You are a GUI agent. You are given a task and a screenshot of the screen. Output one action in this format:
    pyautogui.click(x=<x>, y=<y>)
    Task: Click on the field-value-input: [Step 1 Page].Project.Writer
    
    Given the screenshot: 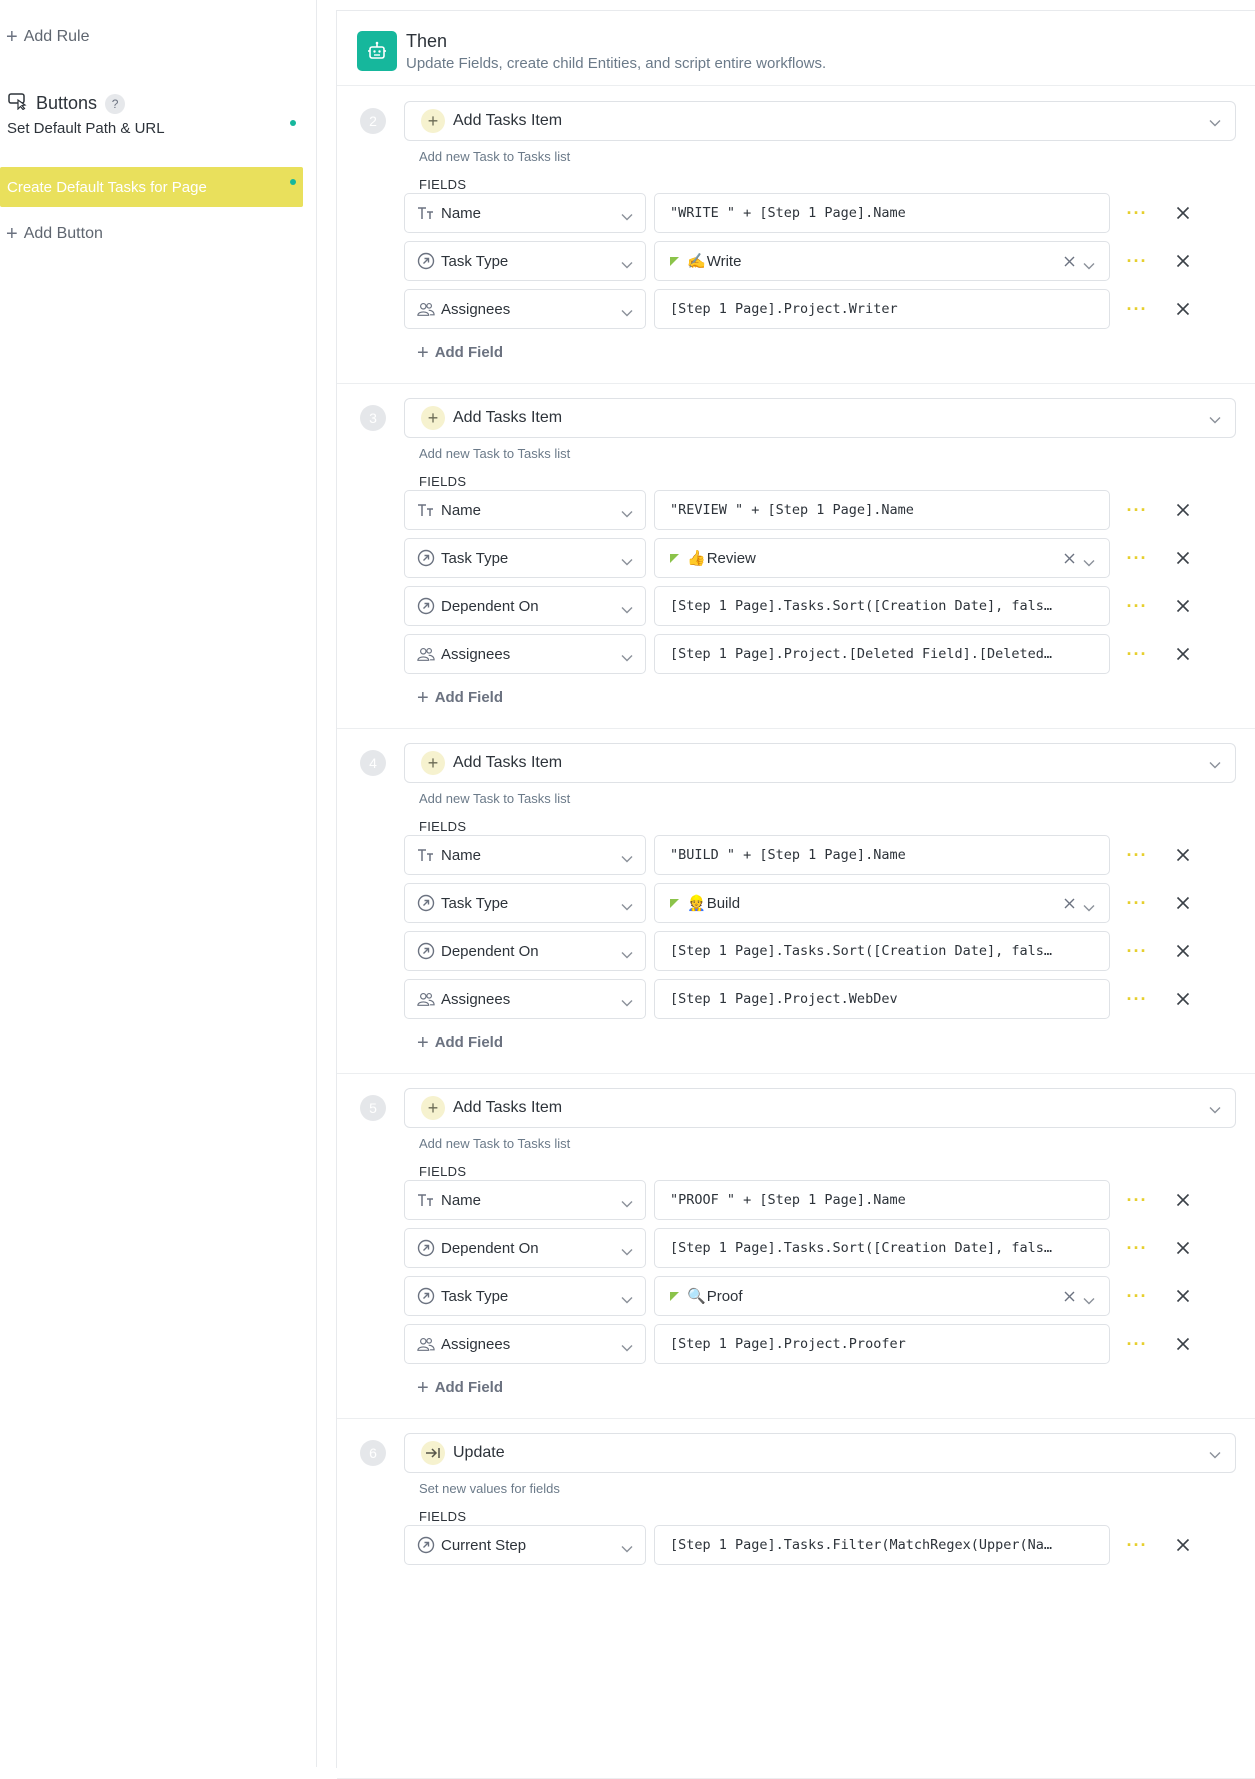 What is the action you would take?
    pyautogui.click(x=882, y=309)
    